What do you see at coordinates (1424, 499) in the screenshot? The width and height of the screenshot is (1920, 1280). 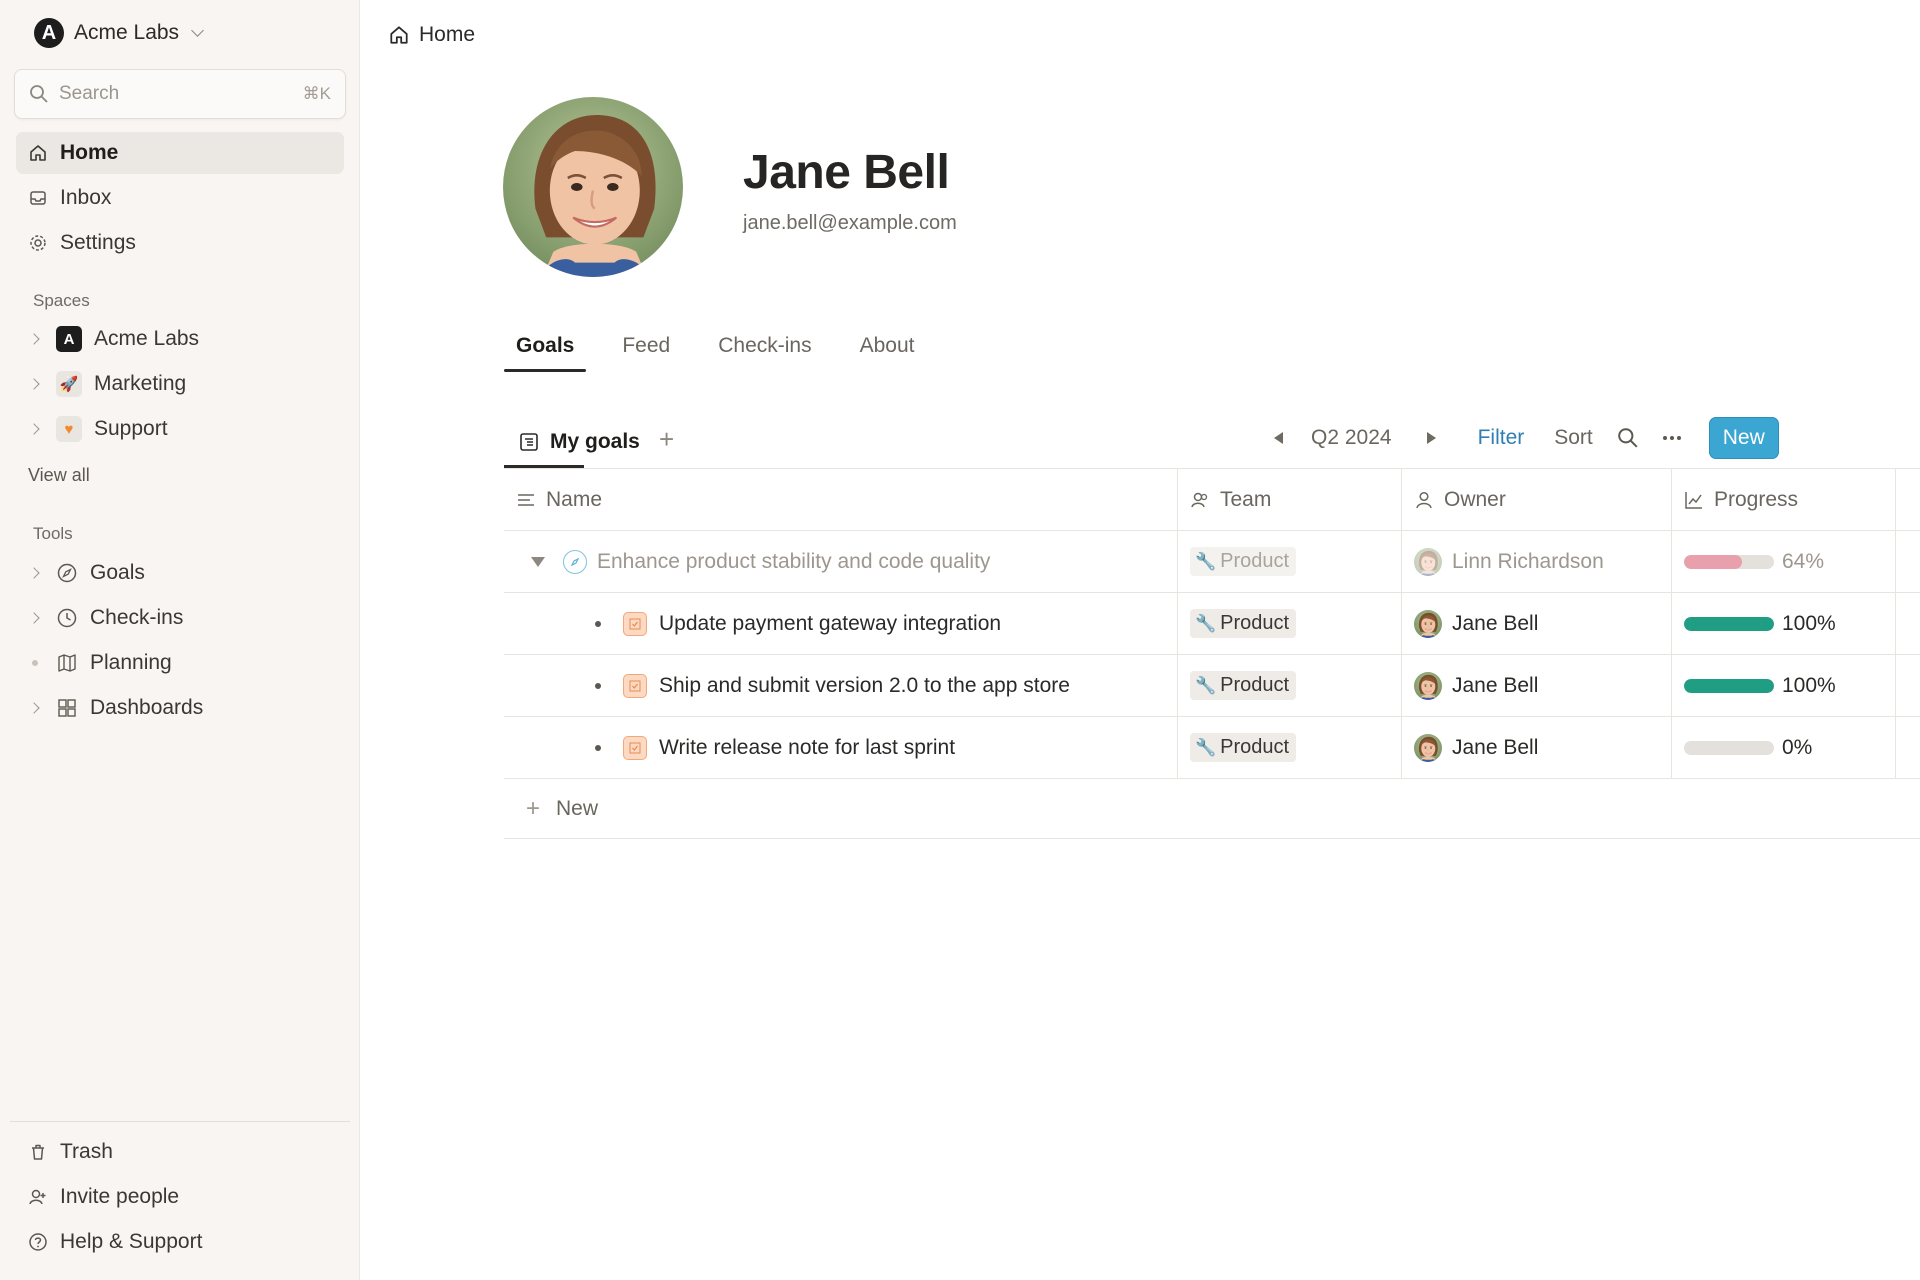 I see `person-icon` at bounding box center [1424, 499].